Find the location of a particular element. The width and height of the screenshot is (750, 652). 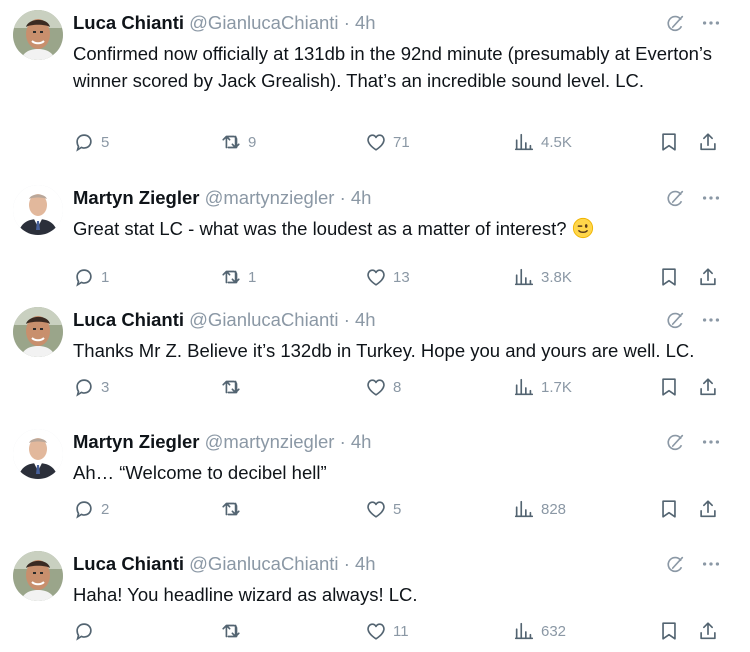

tweet-actions: 1 1 13 3.8K is located at coordinates (403, 277).